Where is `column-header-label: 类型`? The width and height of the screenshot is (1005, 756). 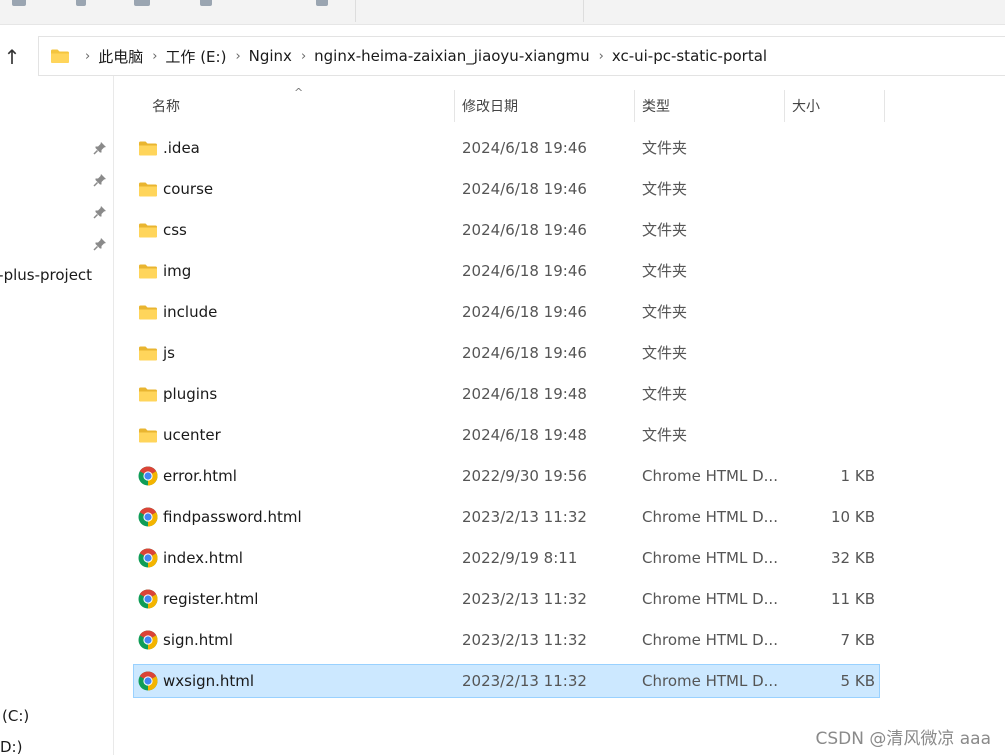 column-header-label: 类型 is located at coordinates (656, 107).